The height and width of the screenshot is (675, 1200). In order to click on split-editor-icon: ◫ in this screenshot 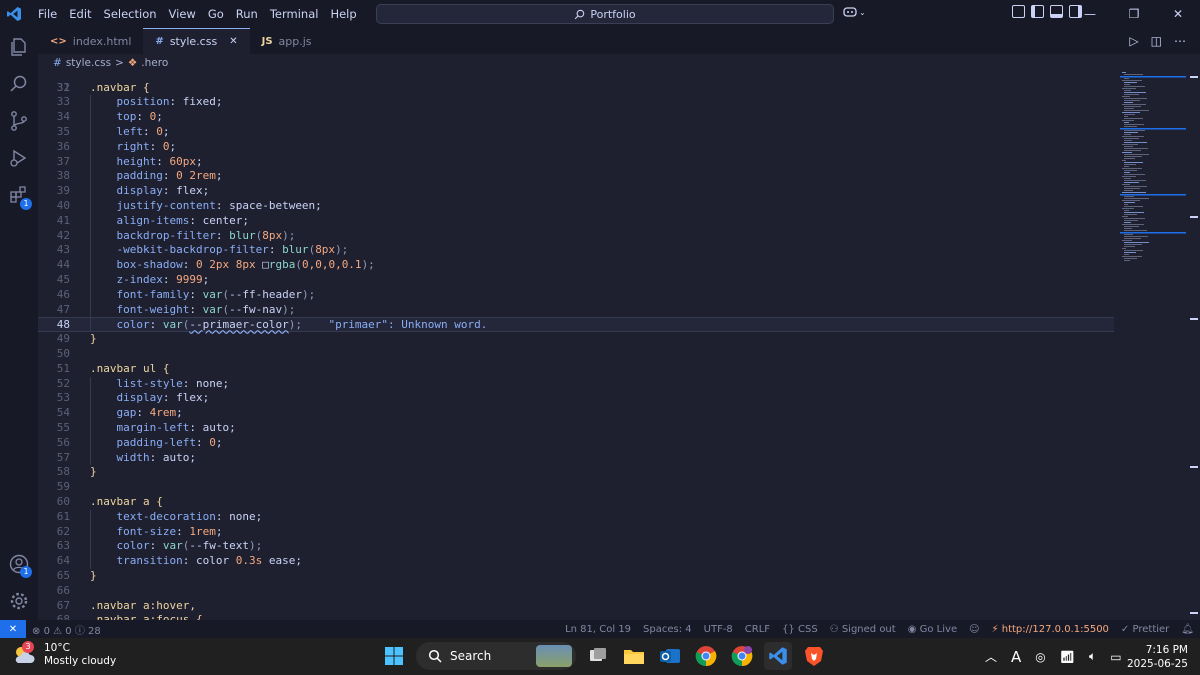, I will do `click(1156, 41)`.